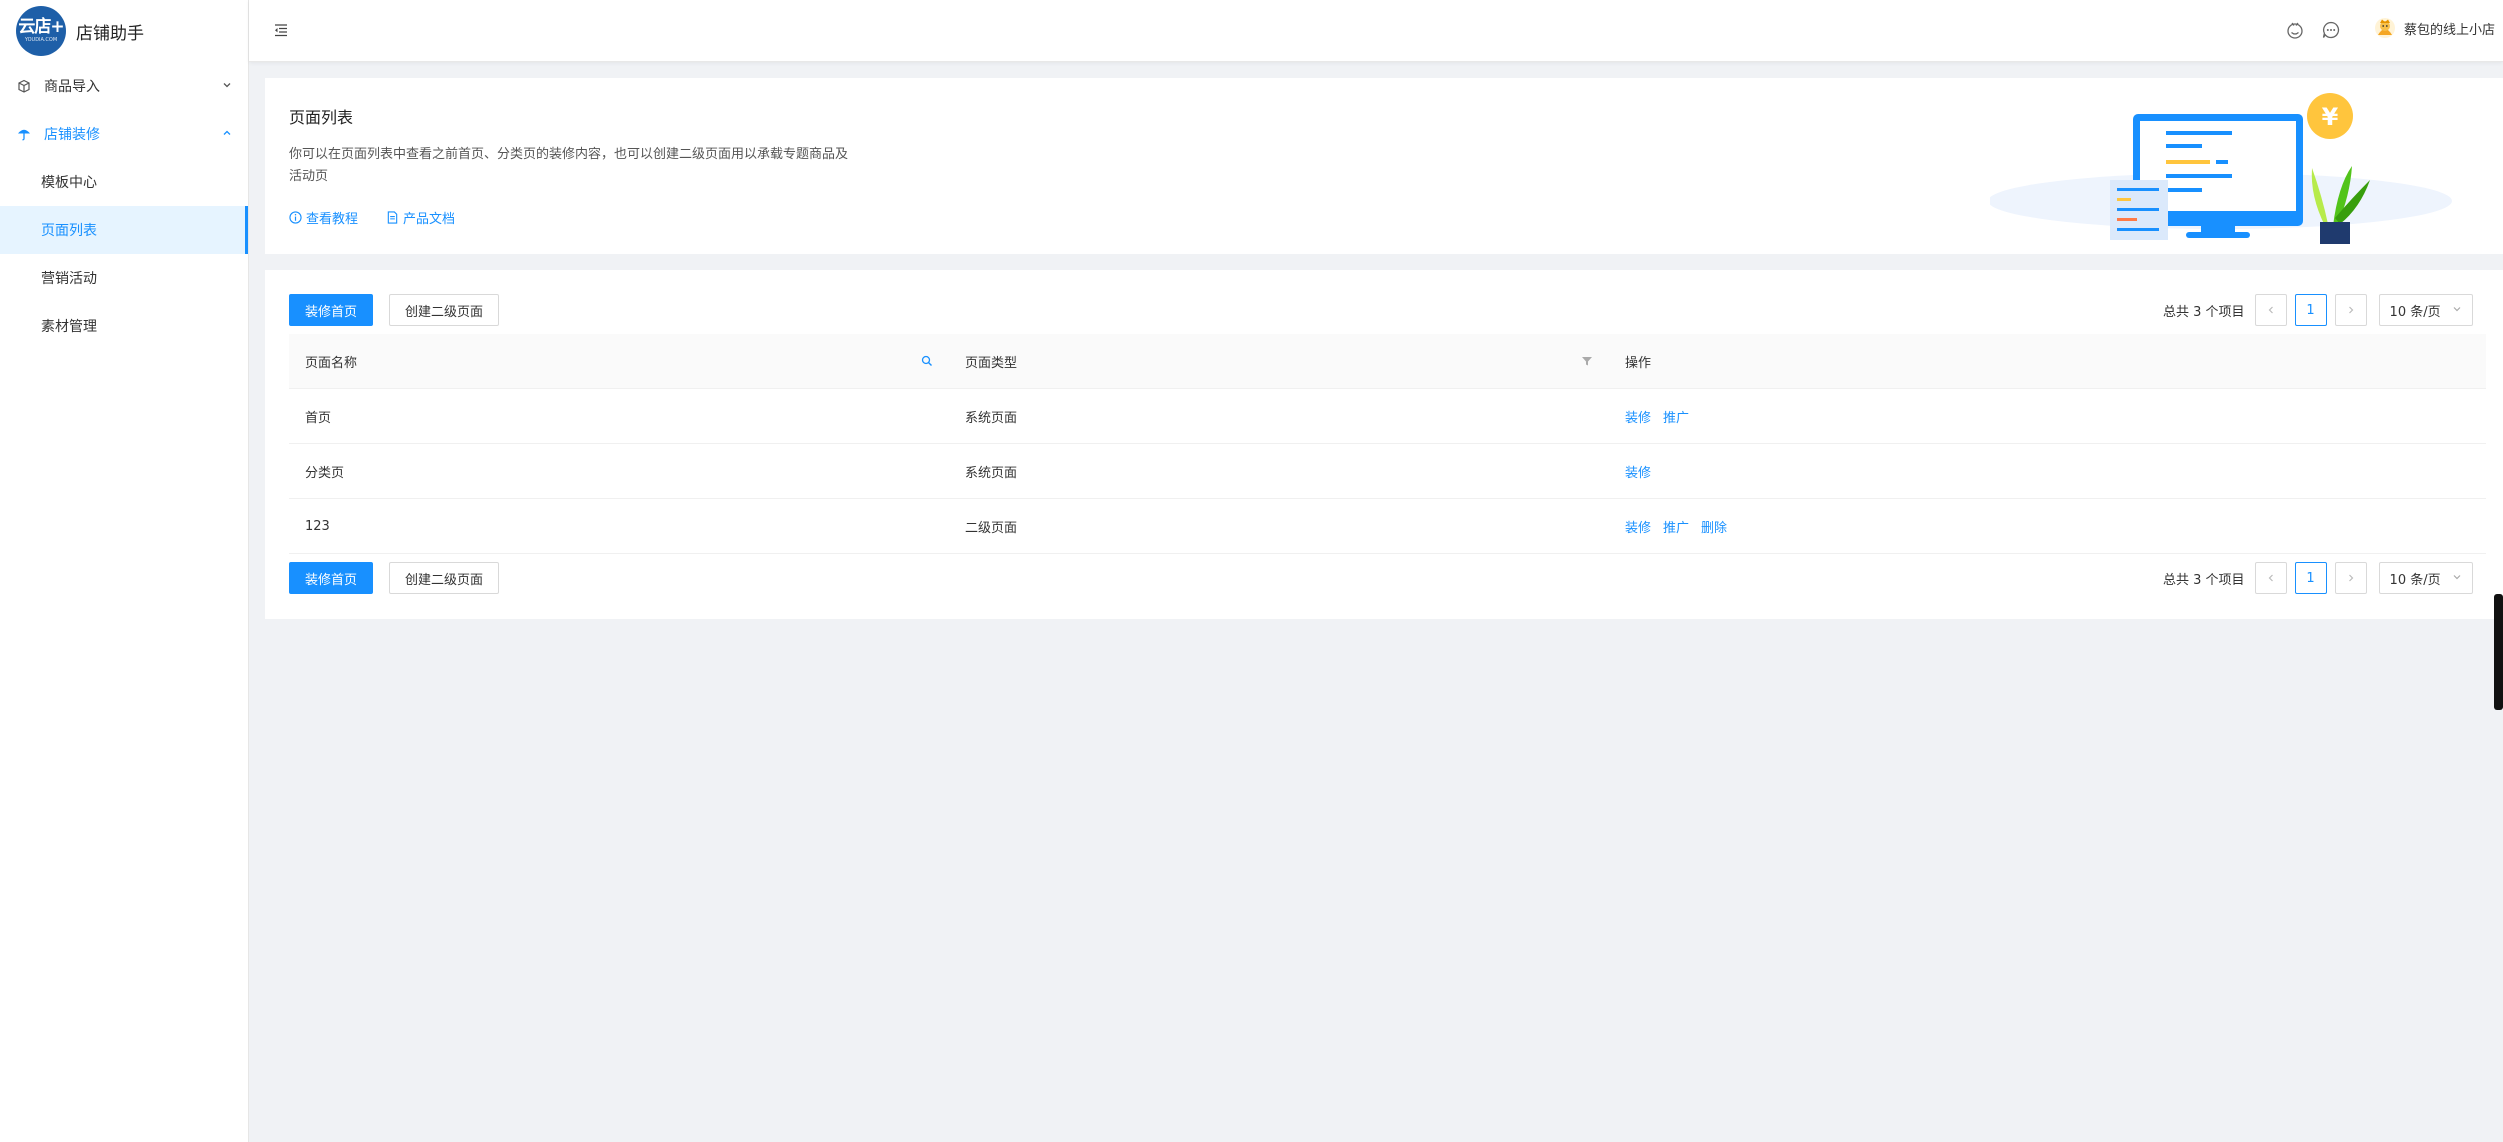 This screenshot has height=1142, width=2503. I want to click on message-icon, so click(2331, 30).